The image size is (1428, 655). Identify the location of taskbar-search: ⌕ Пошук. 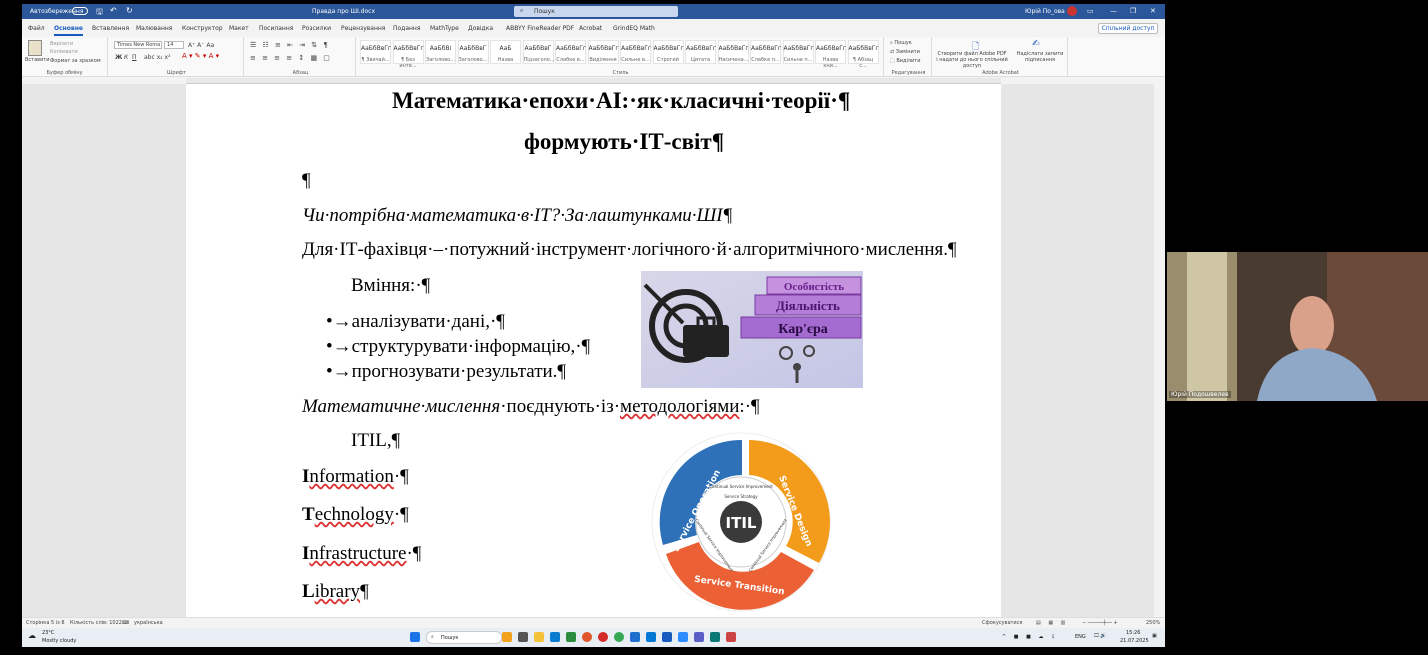
(464, 637).